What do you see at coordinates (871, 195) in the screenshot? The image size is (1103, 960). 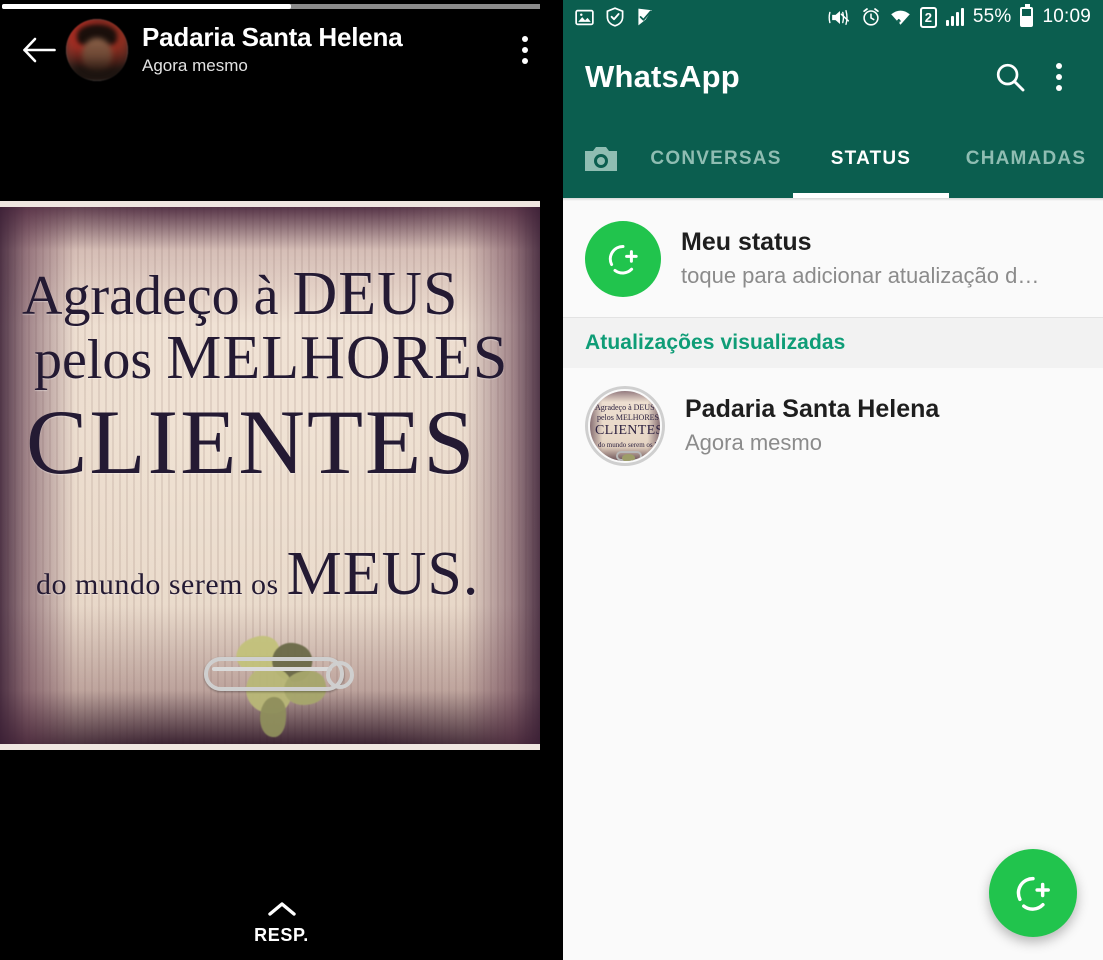 I see `active-tab-underline` at bounding box center [871, 195].